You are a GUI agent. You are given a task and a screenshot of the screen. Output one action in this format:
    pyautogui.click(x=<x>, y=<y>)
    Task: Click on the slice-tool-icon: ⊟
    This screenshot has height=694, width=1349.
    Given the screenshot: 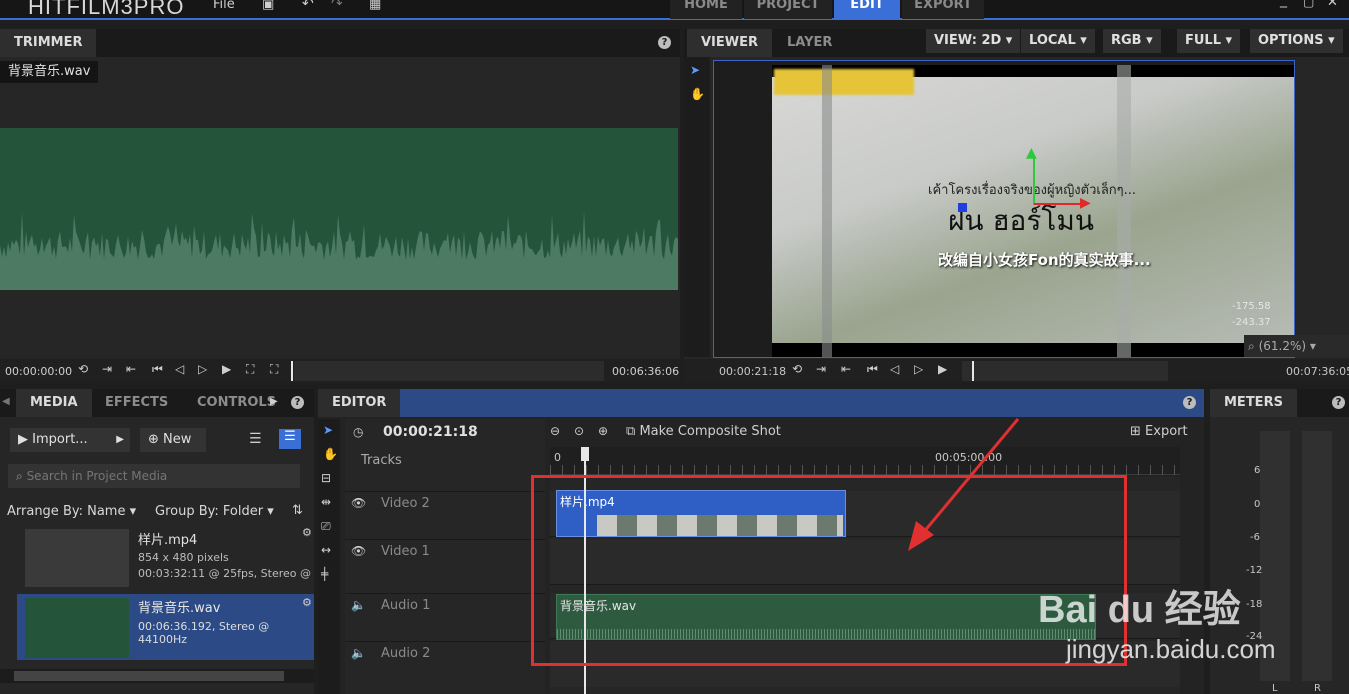 What is the action you would take?
    pyautogui.click(x=326, y=478)
    